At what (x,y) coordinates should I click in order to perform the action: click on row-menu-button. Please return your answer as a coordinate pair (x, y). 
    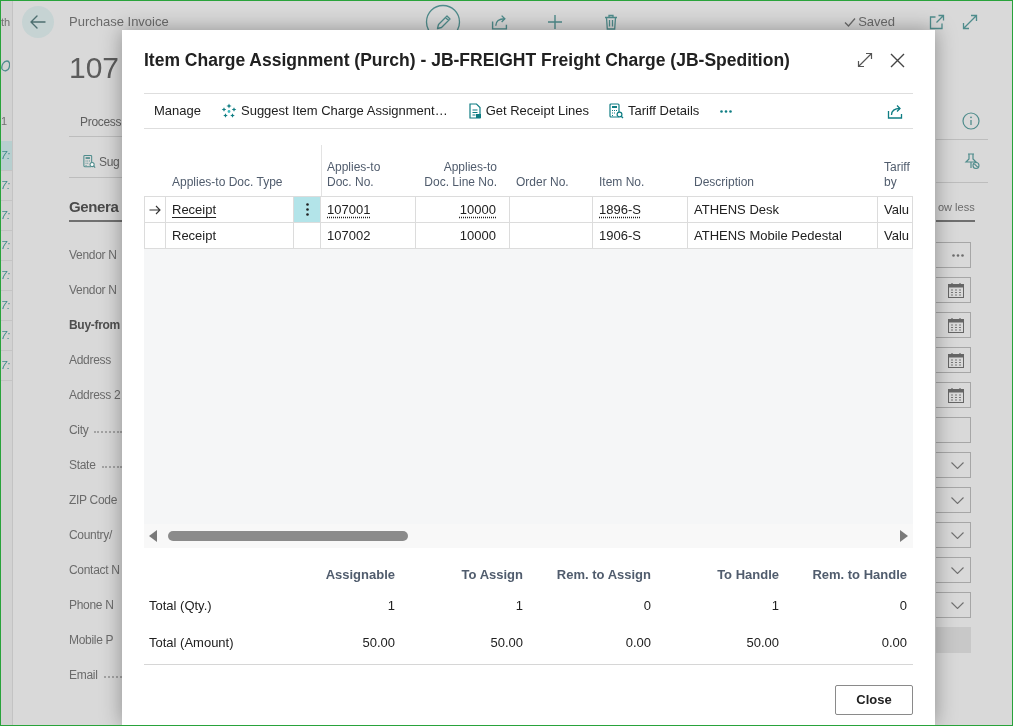
    Looking at the image, I should click on (307, 209).